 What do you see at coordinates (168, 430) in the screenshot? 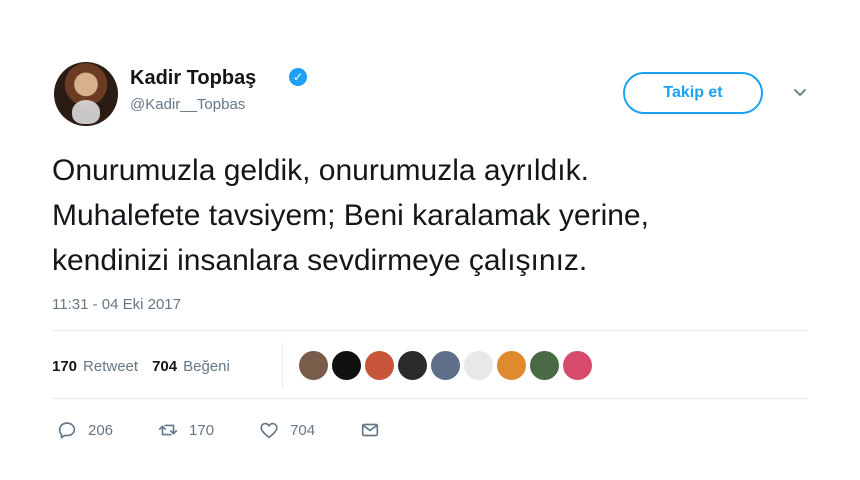
I see `retweet-icon` at bounding box center [168, 430].